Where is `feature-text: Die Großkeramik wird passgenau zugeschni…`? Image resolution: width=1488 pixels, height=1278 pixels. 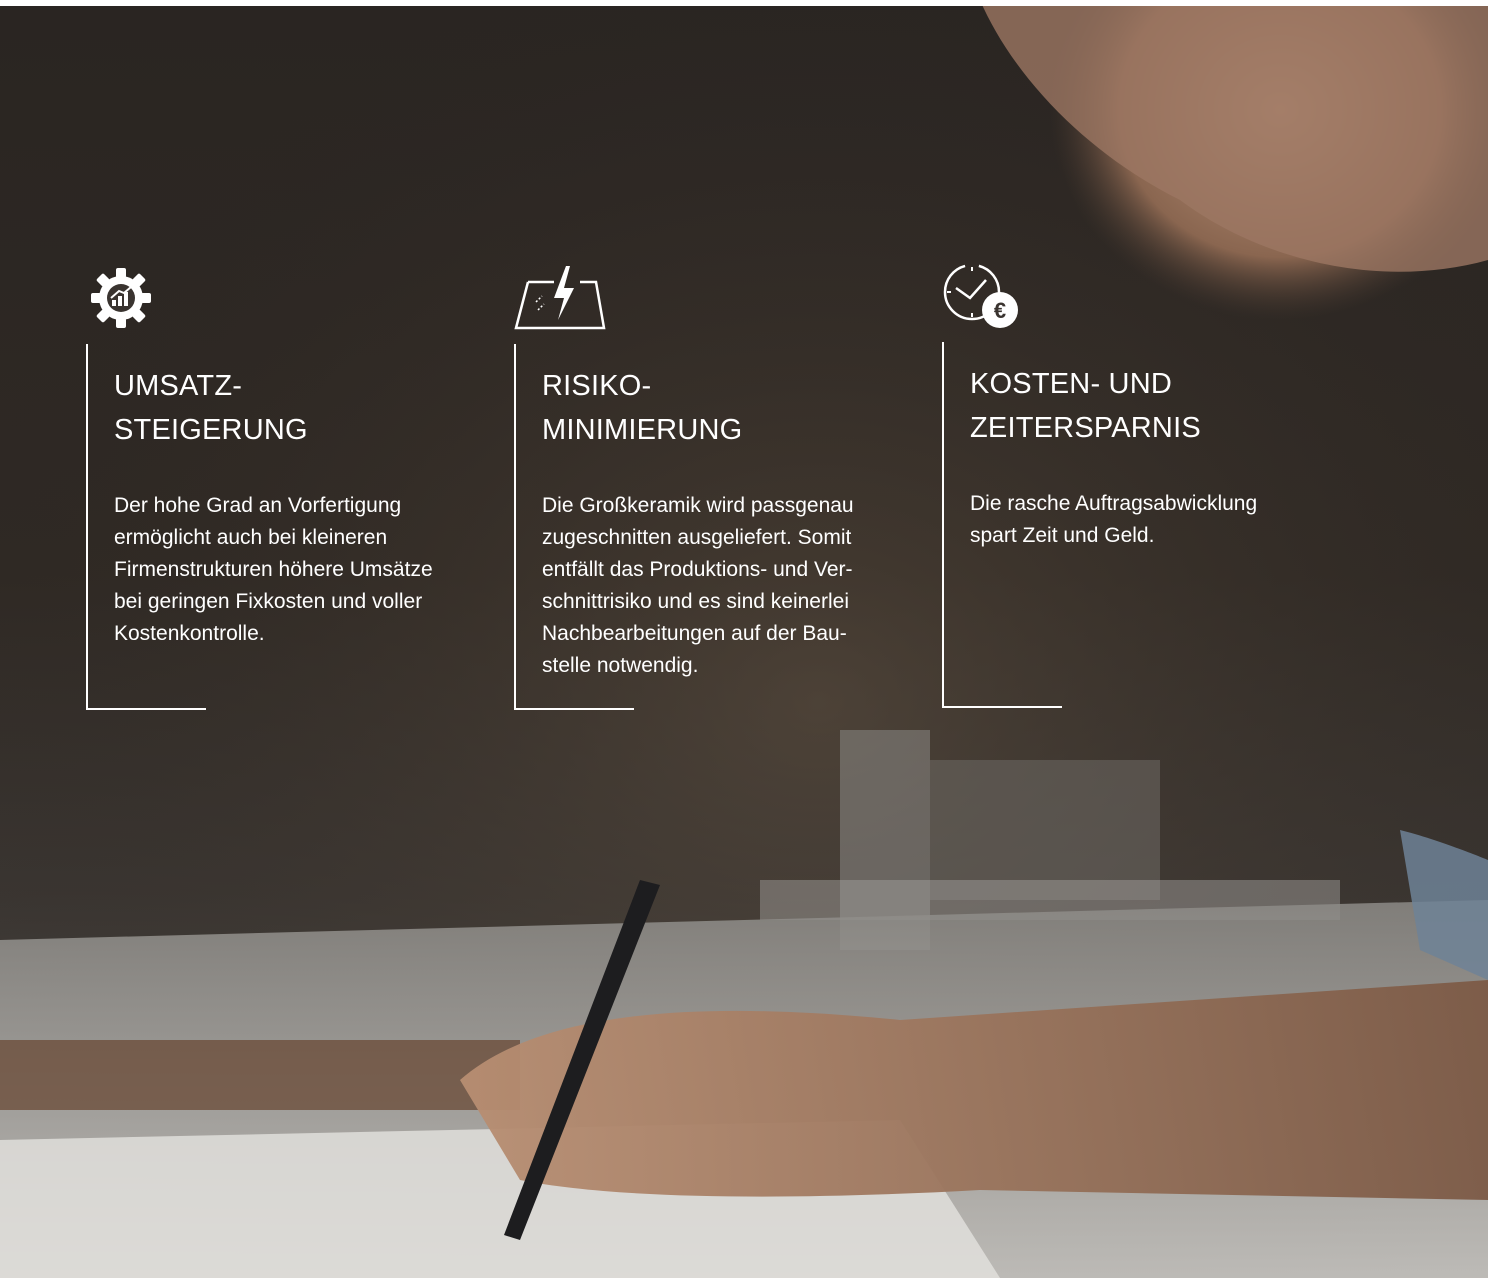 feature-text: Die Großkeramik wird passgenau zugeschni… is located at coordinates (698, 585).